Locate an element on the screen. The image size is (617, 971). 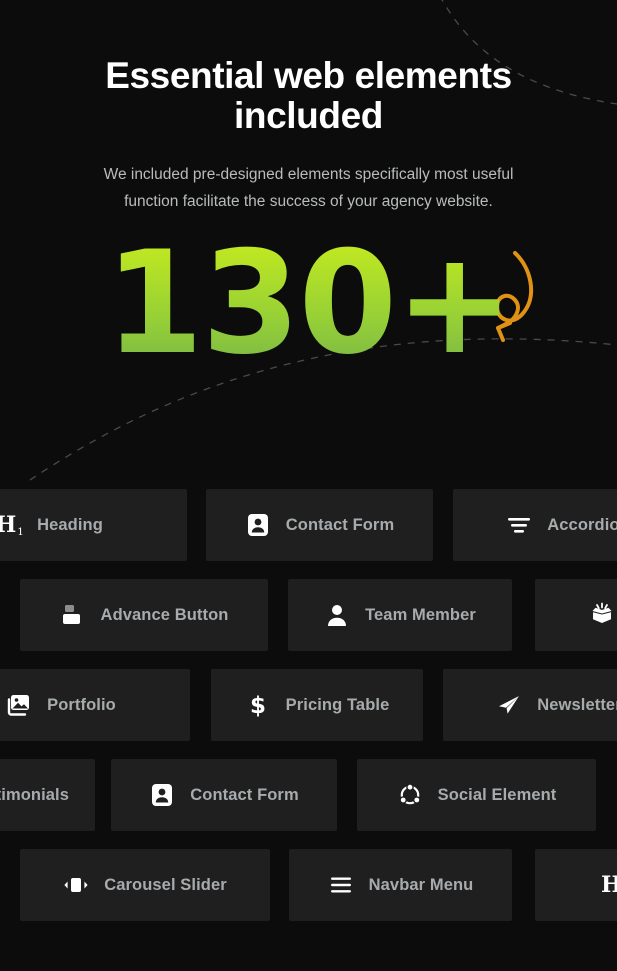
element-count-value: 130+ is located at coordinates (309, 304).